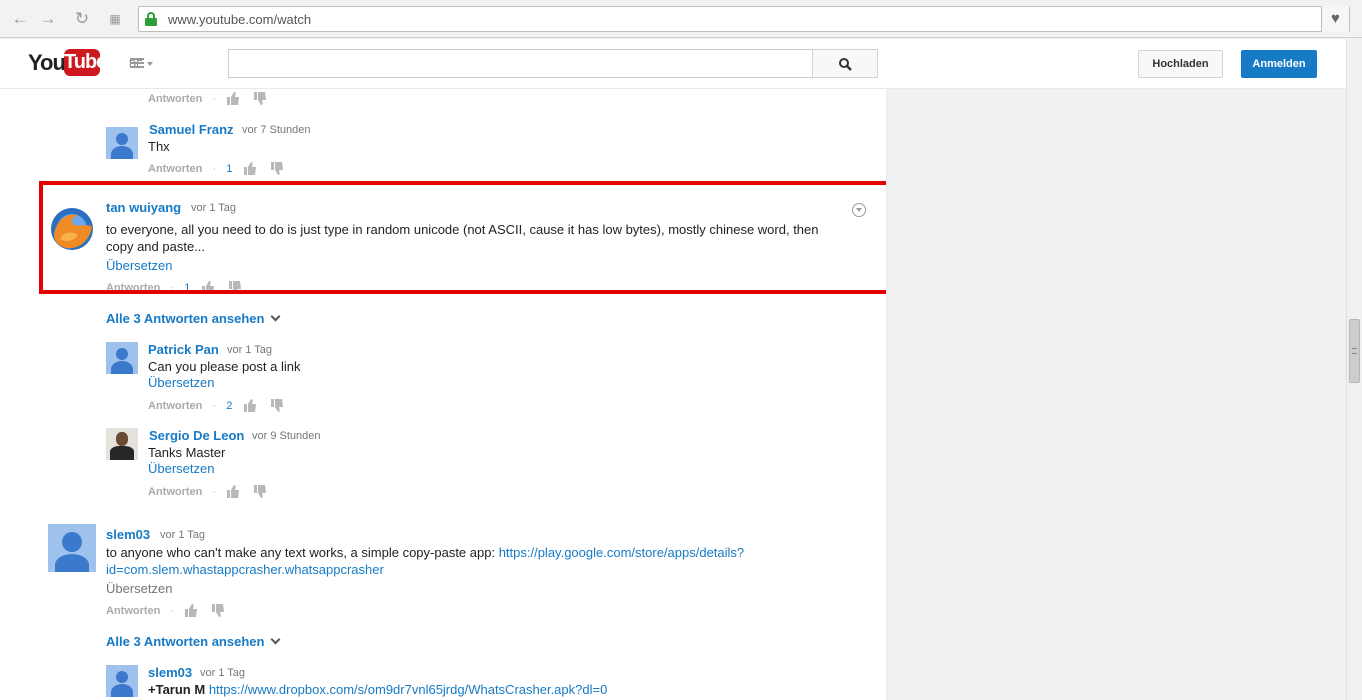  I want to click on bookmark-heart-icon: ♥, so click(1335, 19).